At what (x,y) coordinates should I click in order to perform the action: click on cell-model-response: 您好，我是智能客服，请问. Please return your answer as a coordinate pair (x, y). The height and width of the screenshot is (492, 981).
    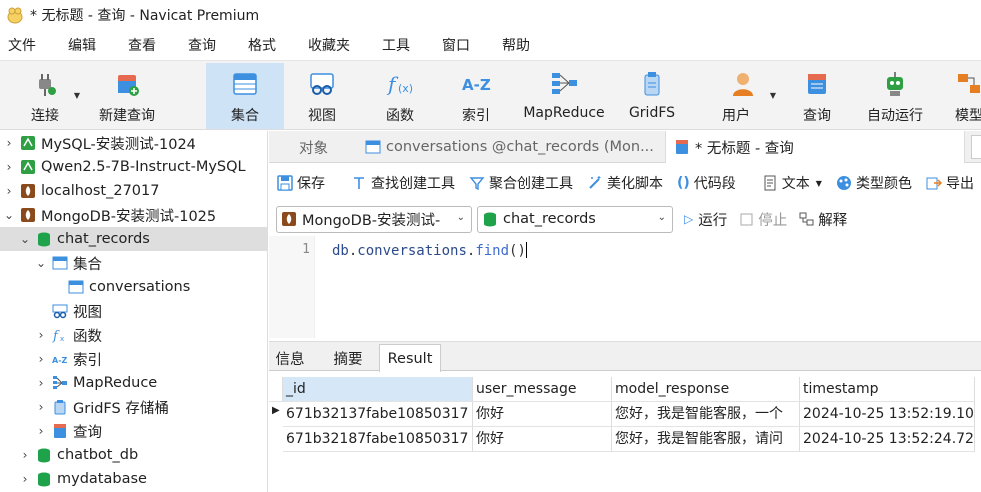
    Looking at the image, I should click on (706, 439).